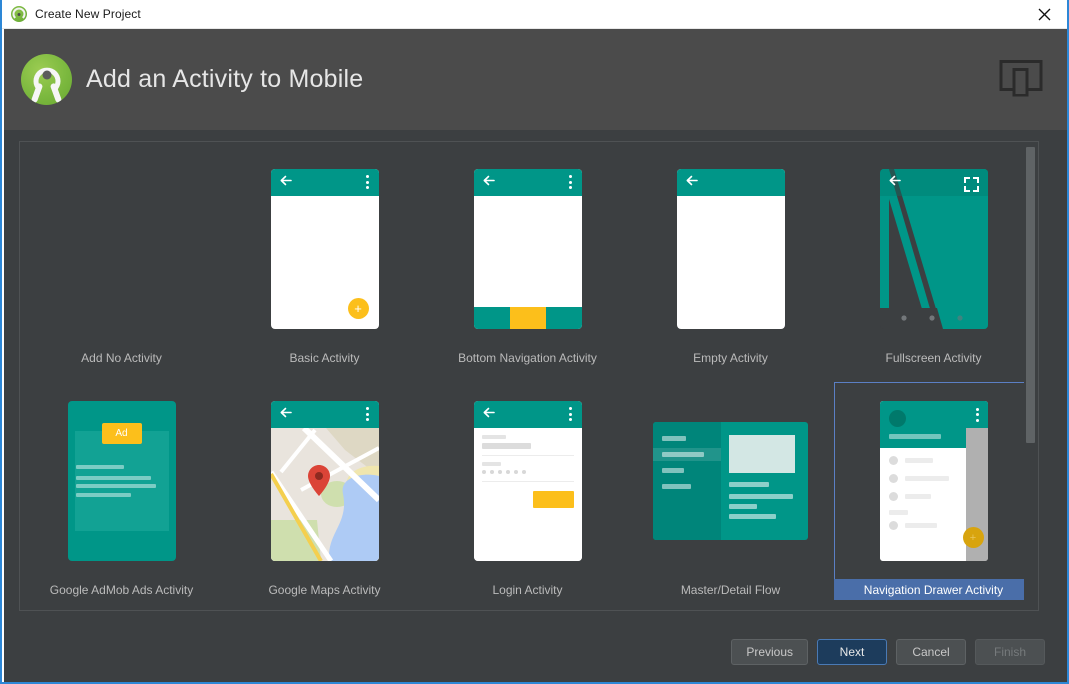 The image size is (1069, 684). I want to click on activity-label: Add No Activity, so click(121, 358).